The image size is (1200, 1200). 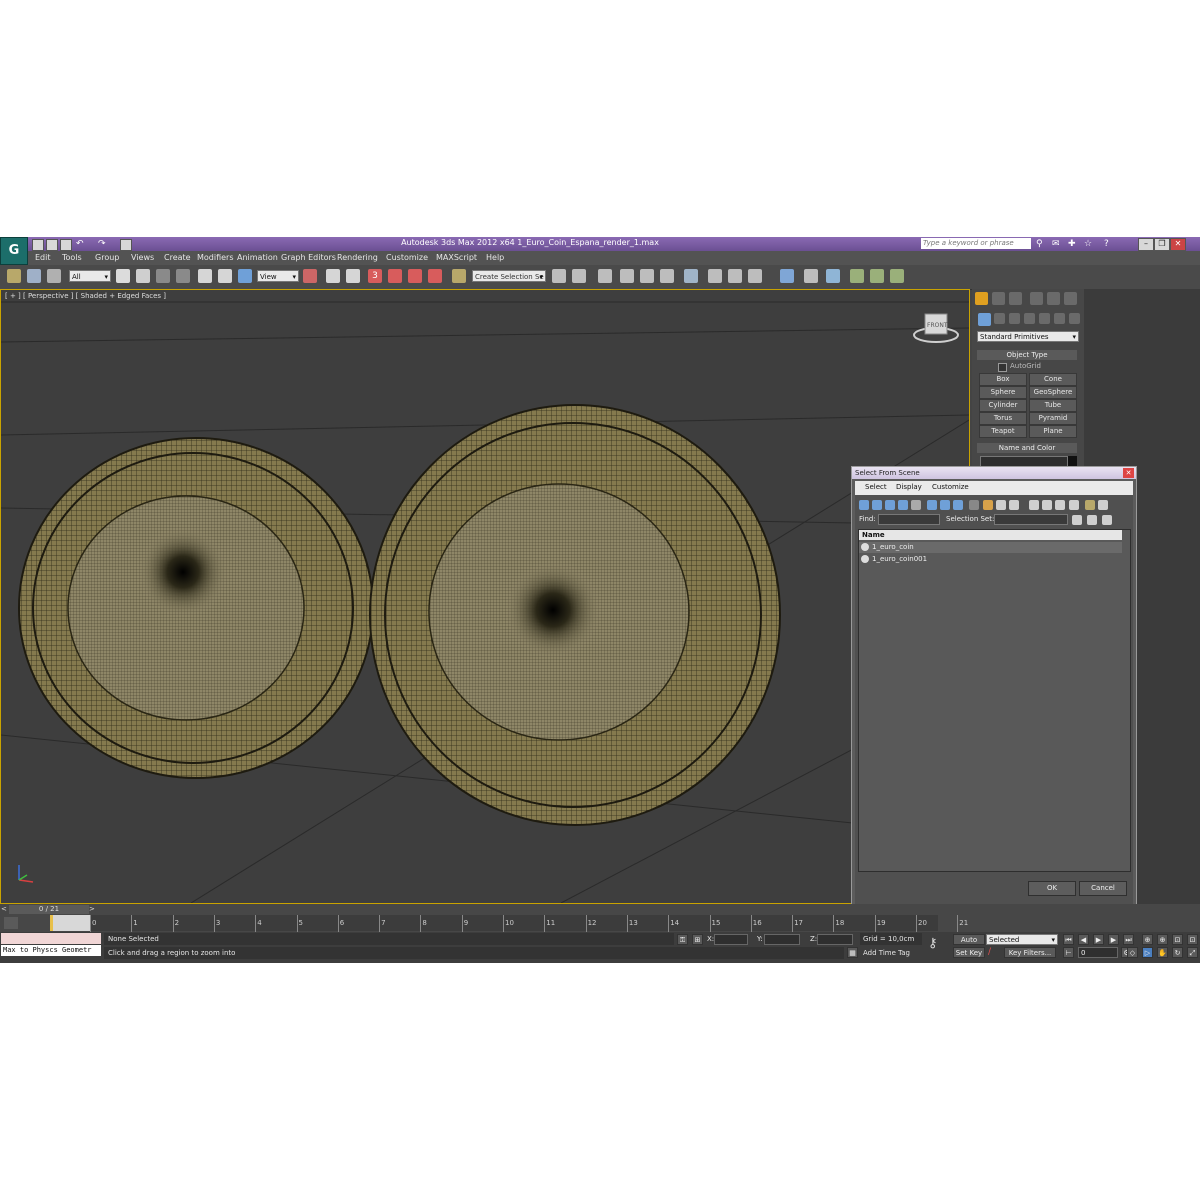 What do you see at coordinates (647, 276) in the screenshot?
I see `curve-editor-icon` at bounding box center [647, 276].